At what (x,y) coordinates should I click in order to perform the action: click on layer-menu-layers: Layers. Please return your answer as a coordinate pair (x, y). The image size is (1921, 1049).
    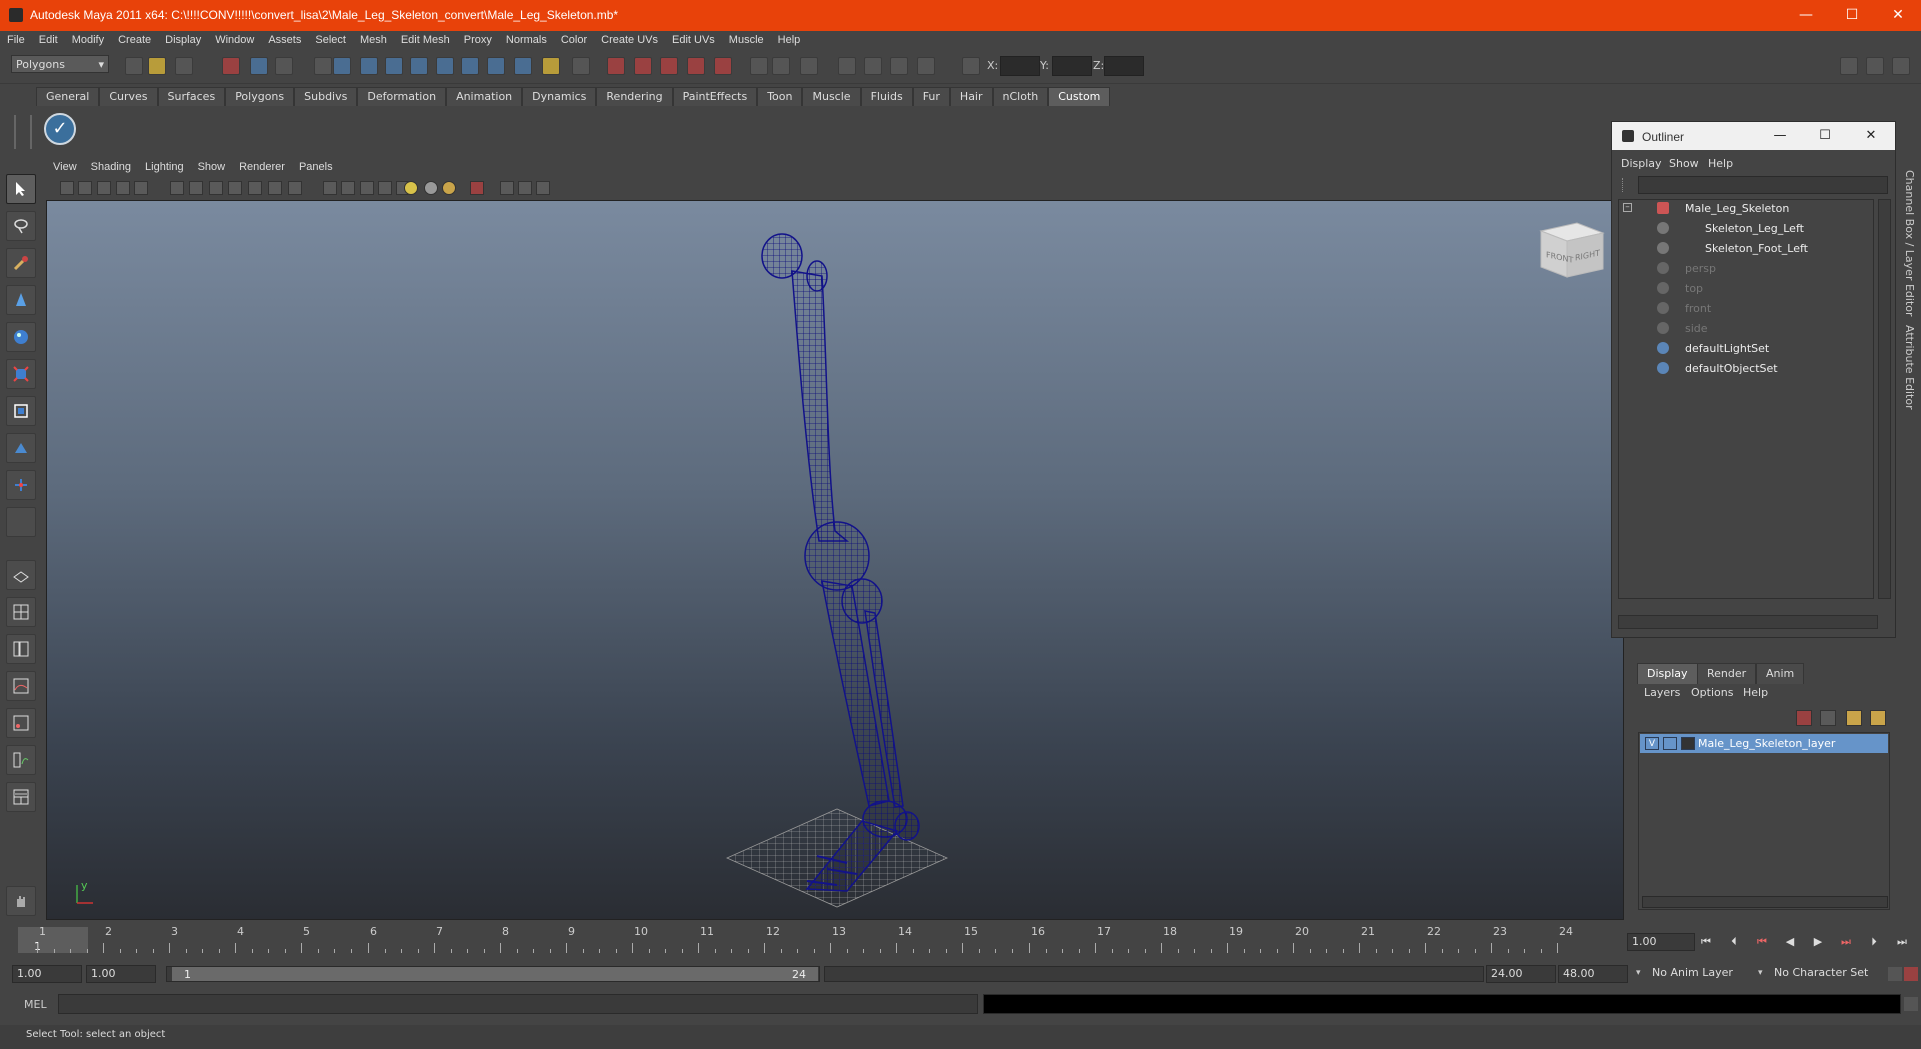
    Looking at the image, I should click on (1662, 692).